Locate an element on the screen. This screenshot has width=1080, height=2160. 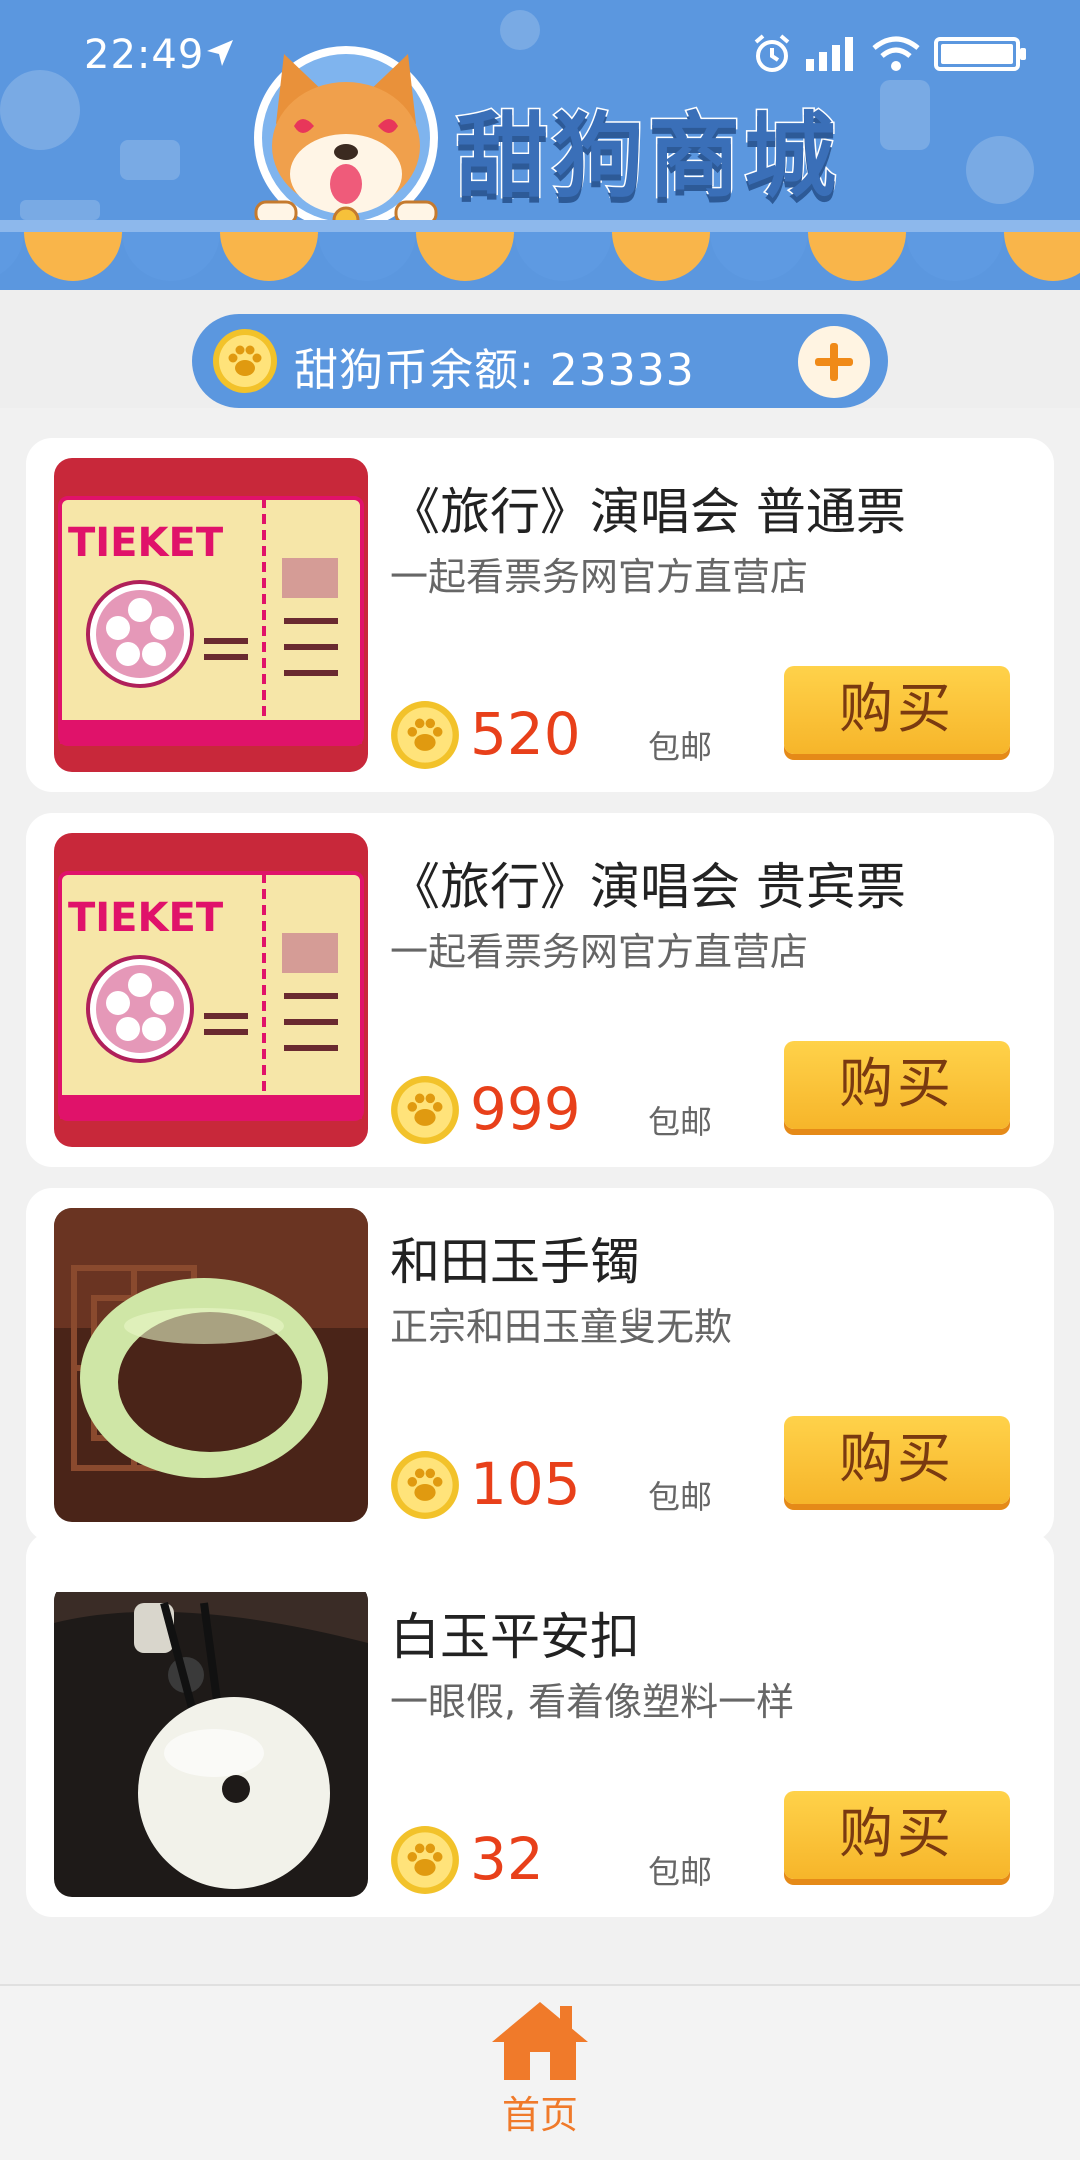
tab-home-label: 首页 is located at coordinates (539, 2115).